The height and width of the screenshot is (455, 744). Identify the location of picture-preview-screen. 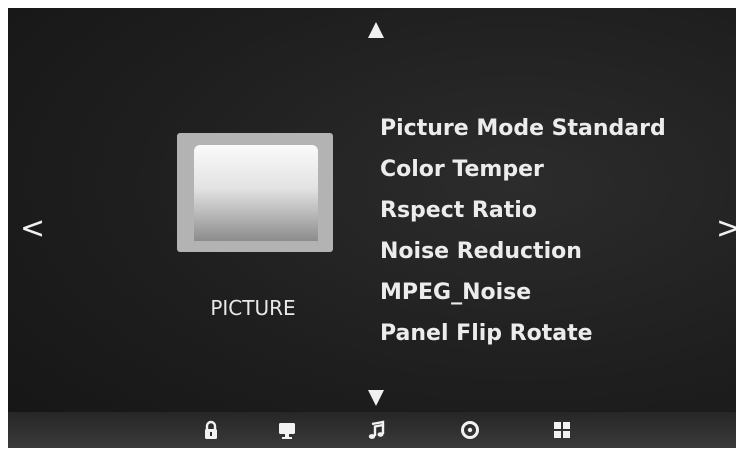
(256, 193).